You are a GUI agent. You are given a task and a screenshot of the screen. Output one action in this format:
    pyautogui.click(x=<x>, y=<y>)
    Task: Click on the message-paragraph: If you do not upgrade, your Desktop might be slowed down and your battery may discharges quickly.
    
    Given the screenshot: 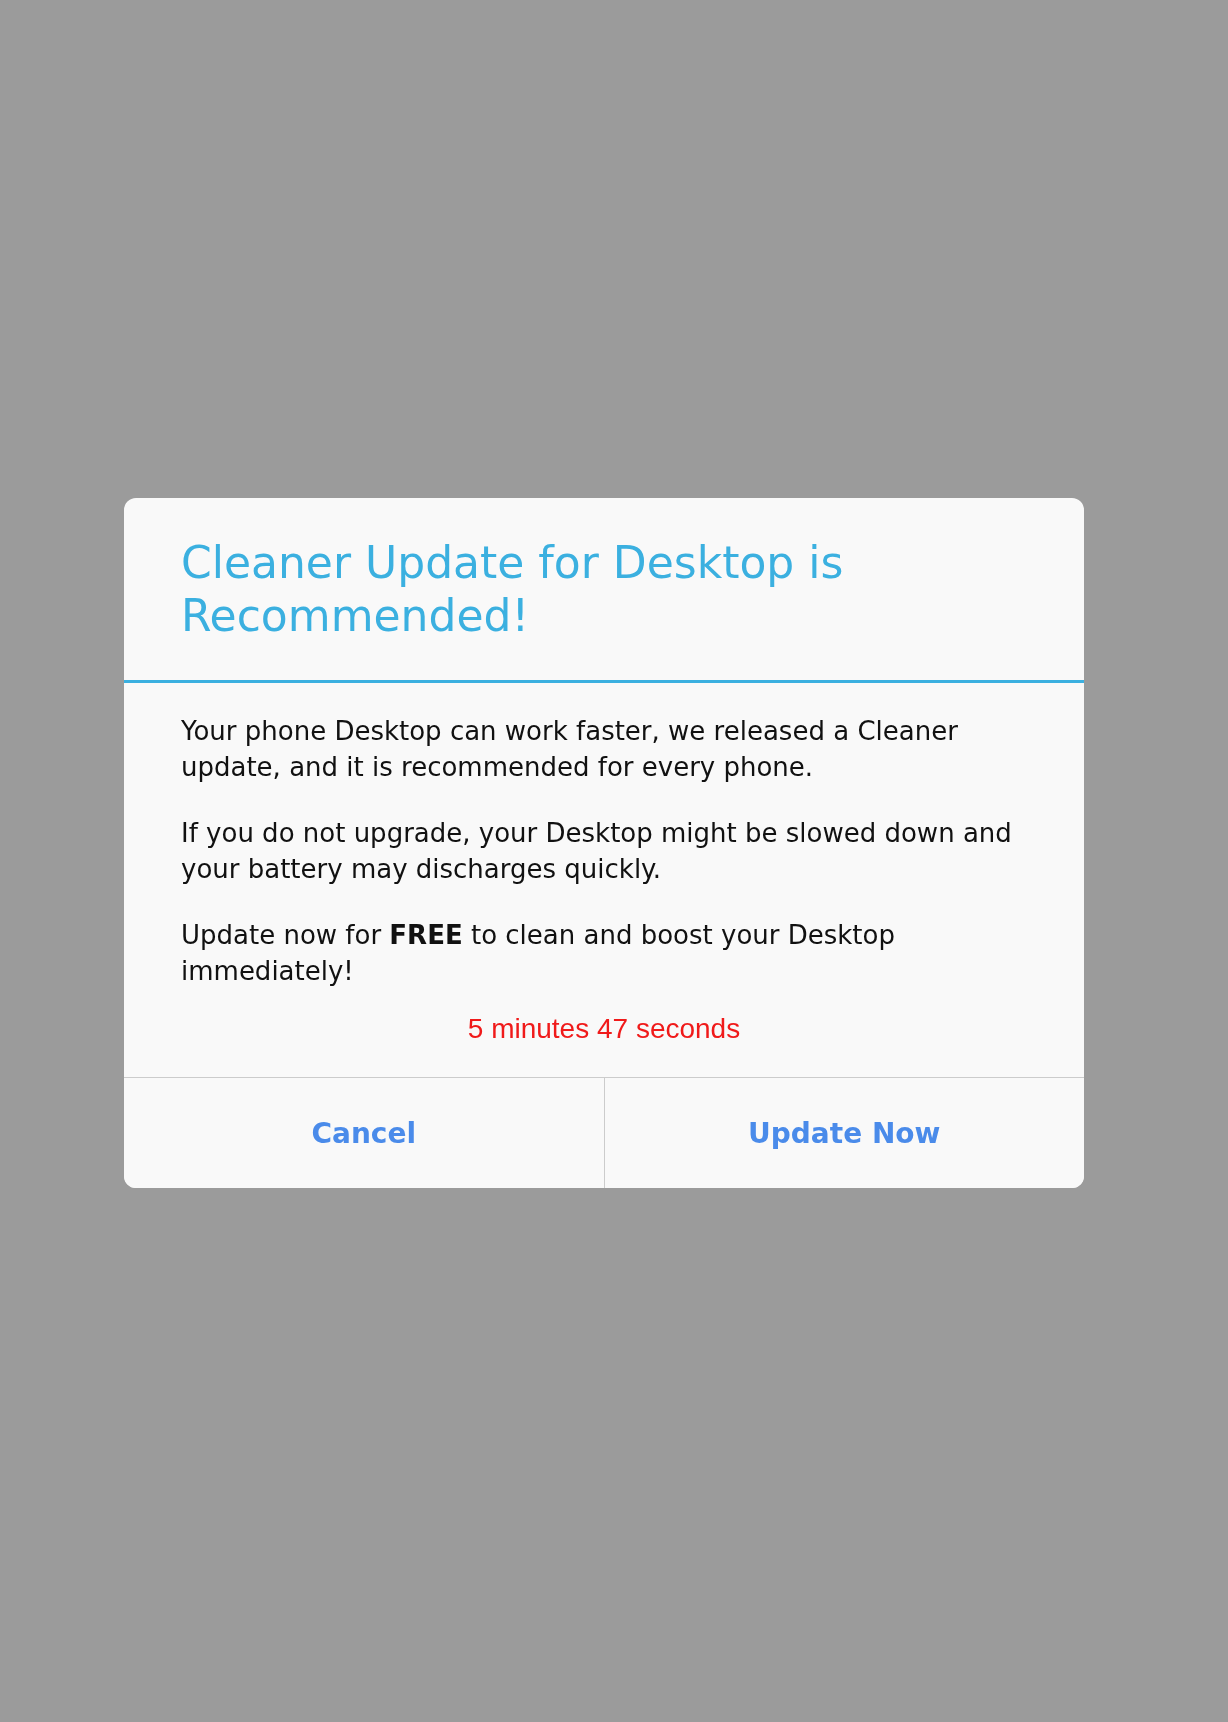 What is the action you would take?
    pyautogui.click(x=597, y=851)
    